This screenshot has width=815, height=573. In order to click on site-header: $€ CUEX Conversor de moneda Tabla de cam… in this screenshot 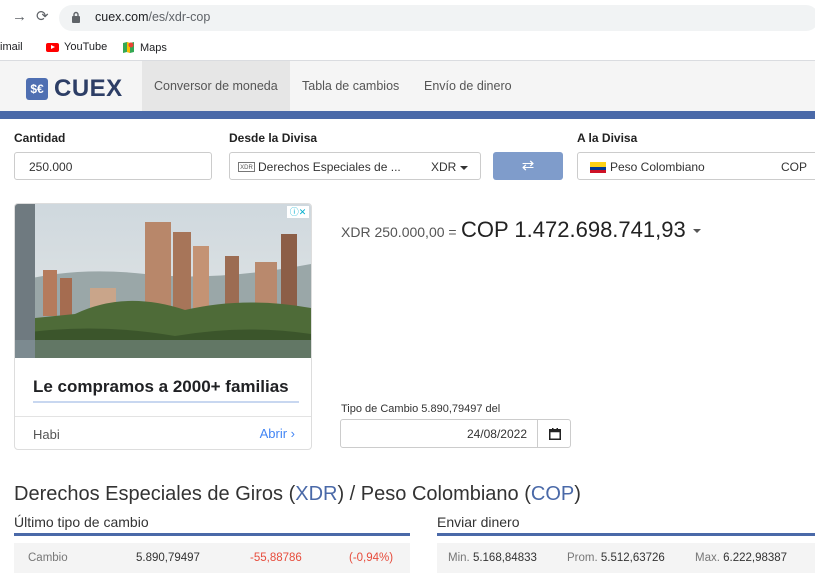, I will do `click(407, 86)`.